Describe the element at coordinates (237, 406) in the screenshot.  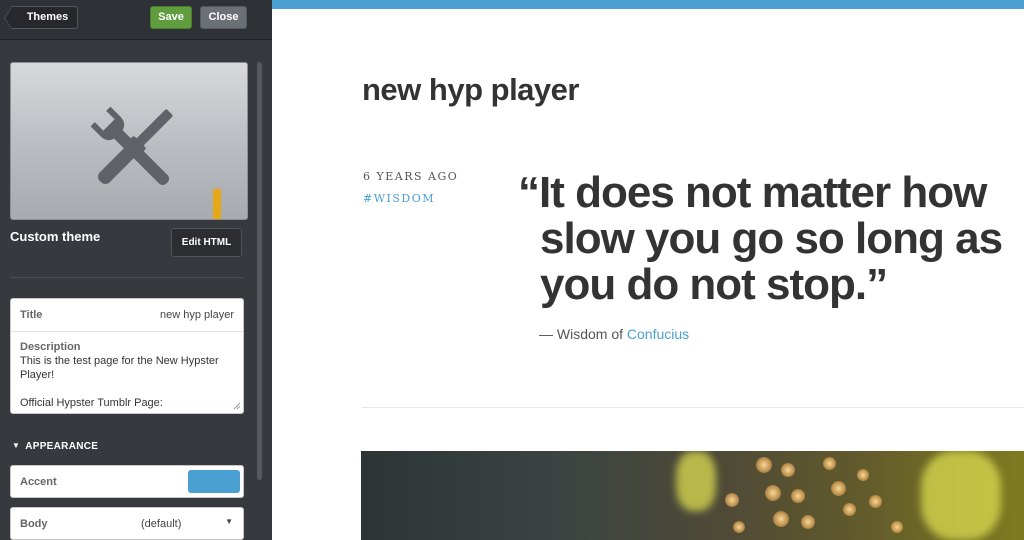
I see `resize-handle-icon` at that location.